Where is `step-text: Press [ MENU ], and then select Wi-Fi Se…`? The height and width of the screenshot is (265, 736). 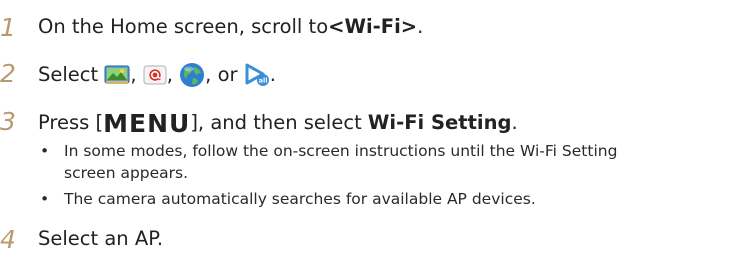 step-text: Press [ MENU ], and then select Wi-Fi Se… is located at coordinates (278, 123).